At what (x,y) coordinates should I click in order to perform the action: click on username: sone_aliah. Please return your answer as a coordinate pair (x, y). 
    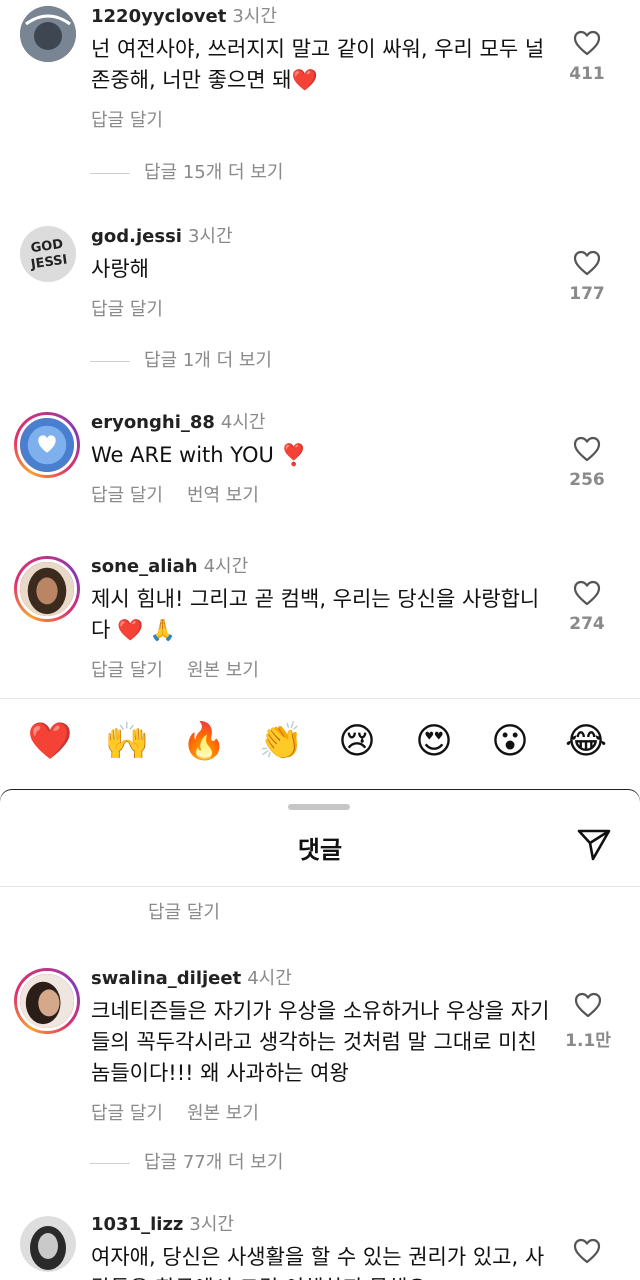
    Looking at the image, I should click on (144, 566).